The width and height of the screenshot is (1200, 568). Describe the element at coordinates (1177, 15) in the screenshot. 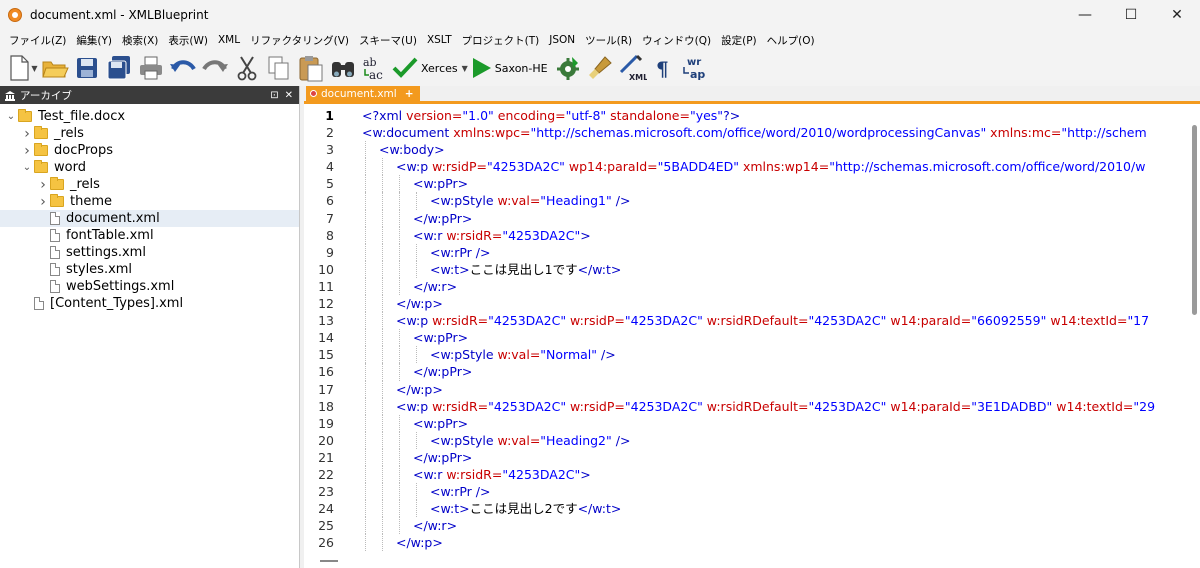

I see `close-button: ✕` at that location.